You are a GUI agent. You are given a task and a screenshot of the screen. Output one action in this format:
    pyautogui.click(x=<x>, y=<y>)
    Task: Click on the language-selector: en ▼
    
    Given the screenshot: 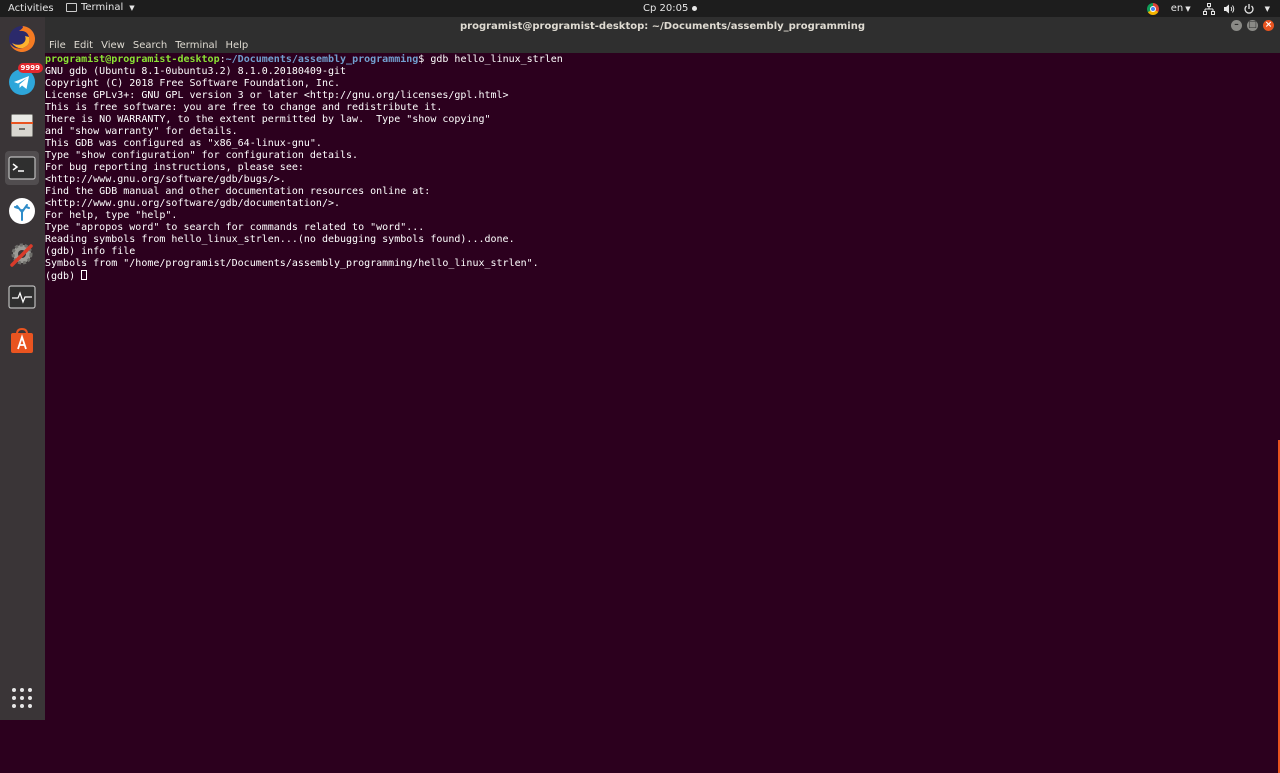 What is the action you would take?
    pyautogui.click(x=1181, y=8)
    